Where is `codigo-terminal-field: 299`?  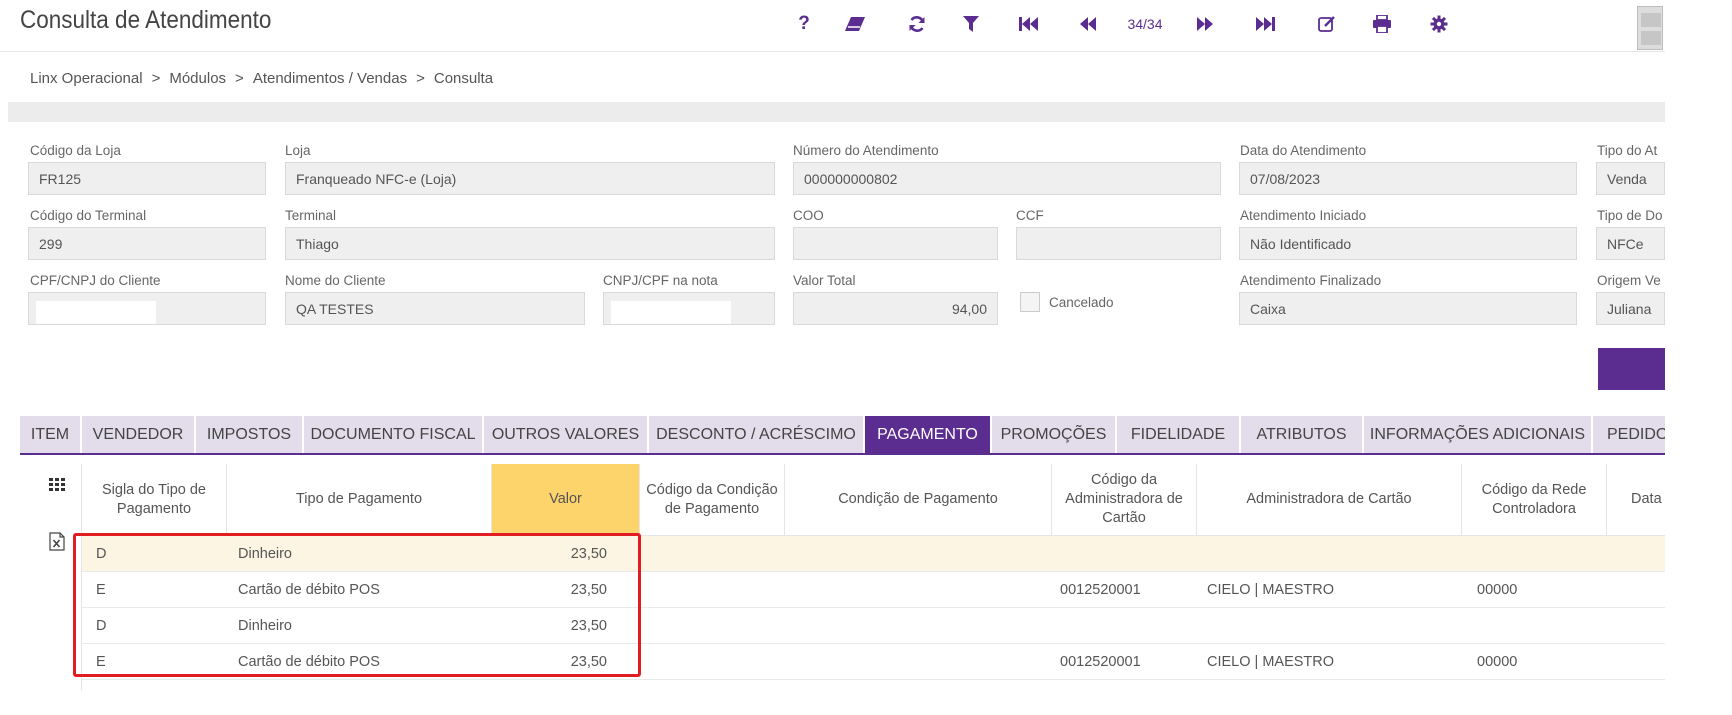
codigo-terminal-field: 299 is located at coordinates (147, 243).